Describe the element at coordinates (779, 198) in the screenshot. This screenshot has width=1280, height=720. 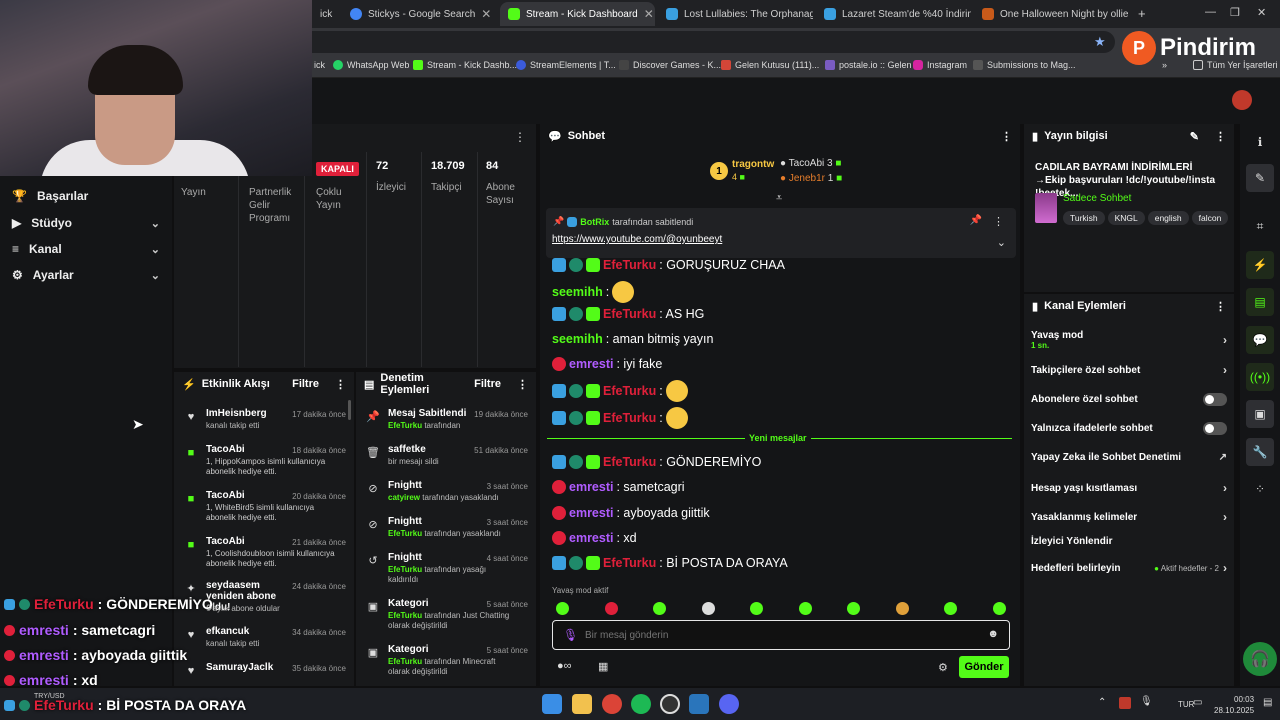
I see `collapse-icon: ⩡` at that location.